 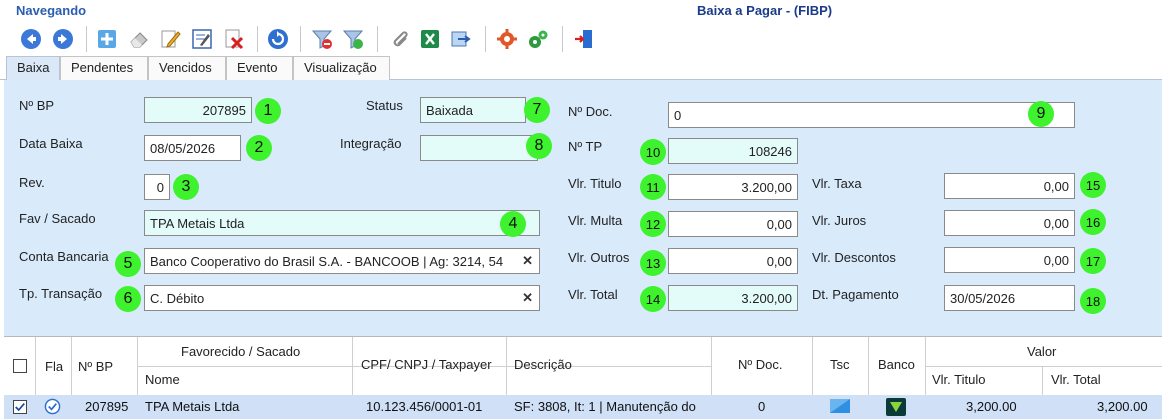 I want to click on eraser-icon, so click(x=139, y=40).